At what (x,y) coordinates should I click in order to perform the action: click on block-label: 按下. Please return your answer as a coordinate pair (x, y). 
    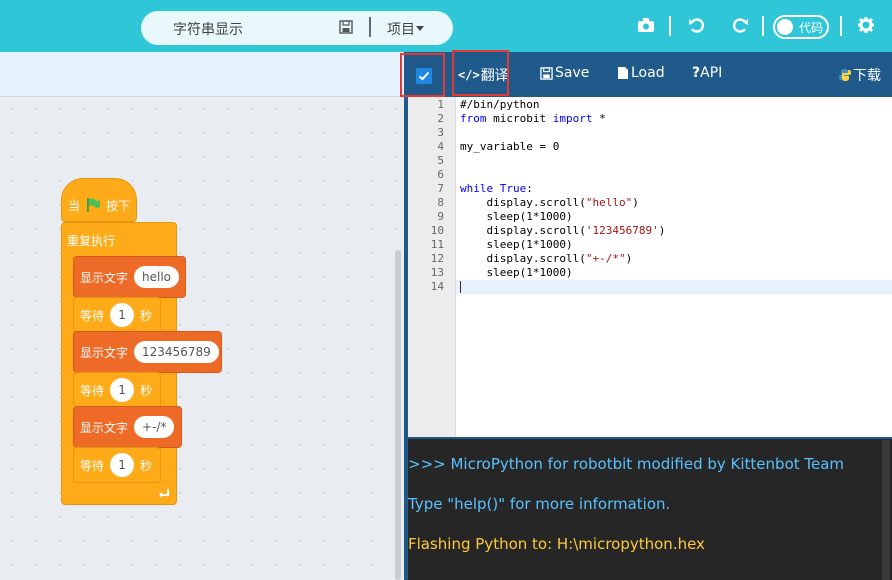
    Looking at the image, I should click on (118, 205).